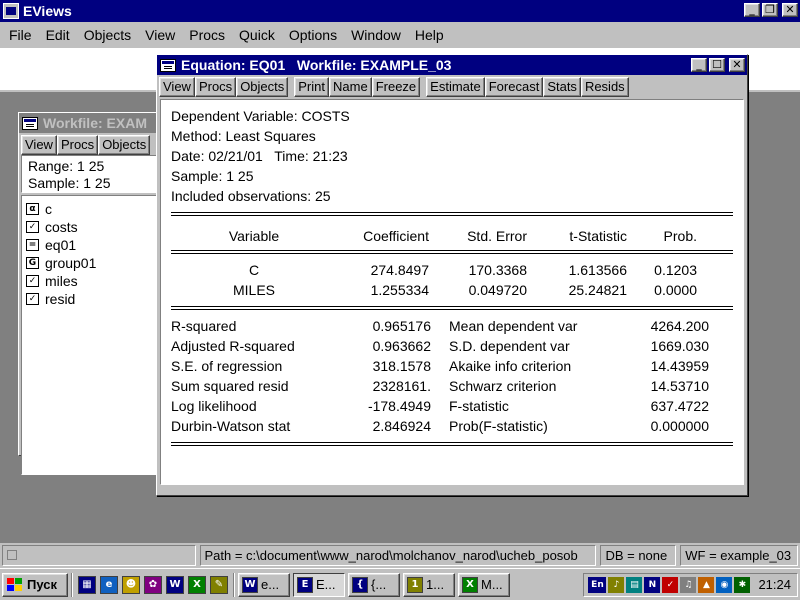  I want to click on list-item: ✓ costs, so click(90, 227).